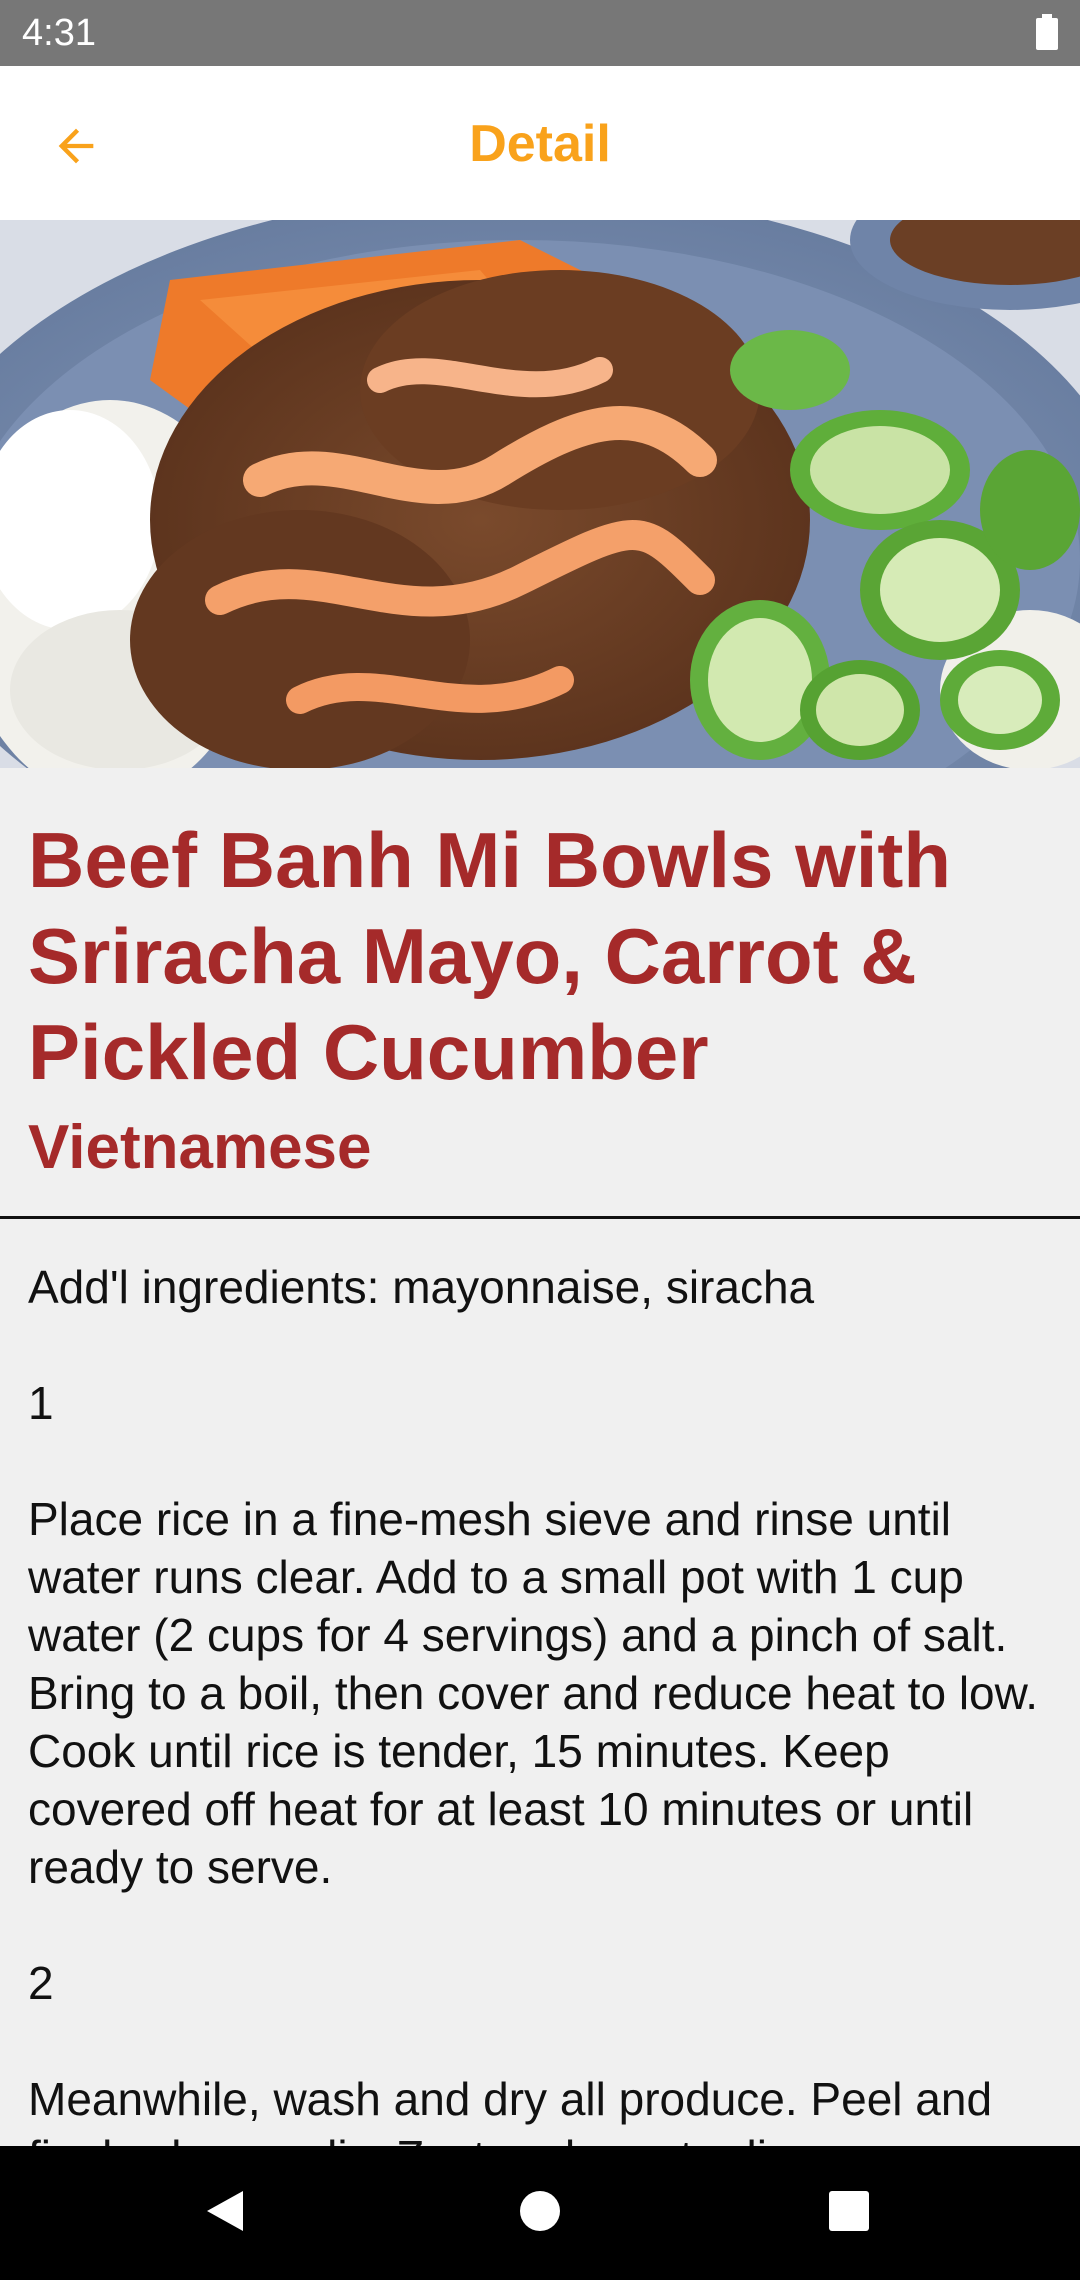 This screenshot has height=2280, width=1080. What do you see at coordinates (1047, 32) in the screenshot?
I see `battery-full-icon` at bounding box center [1047, 32].